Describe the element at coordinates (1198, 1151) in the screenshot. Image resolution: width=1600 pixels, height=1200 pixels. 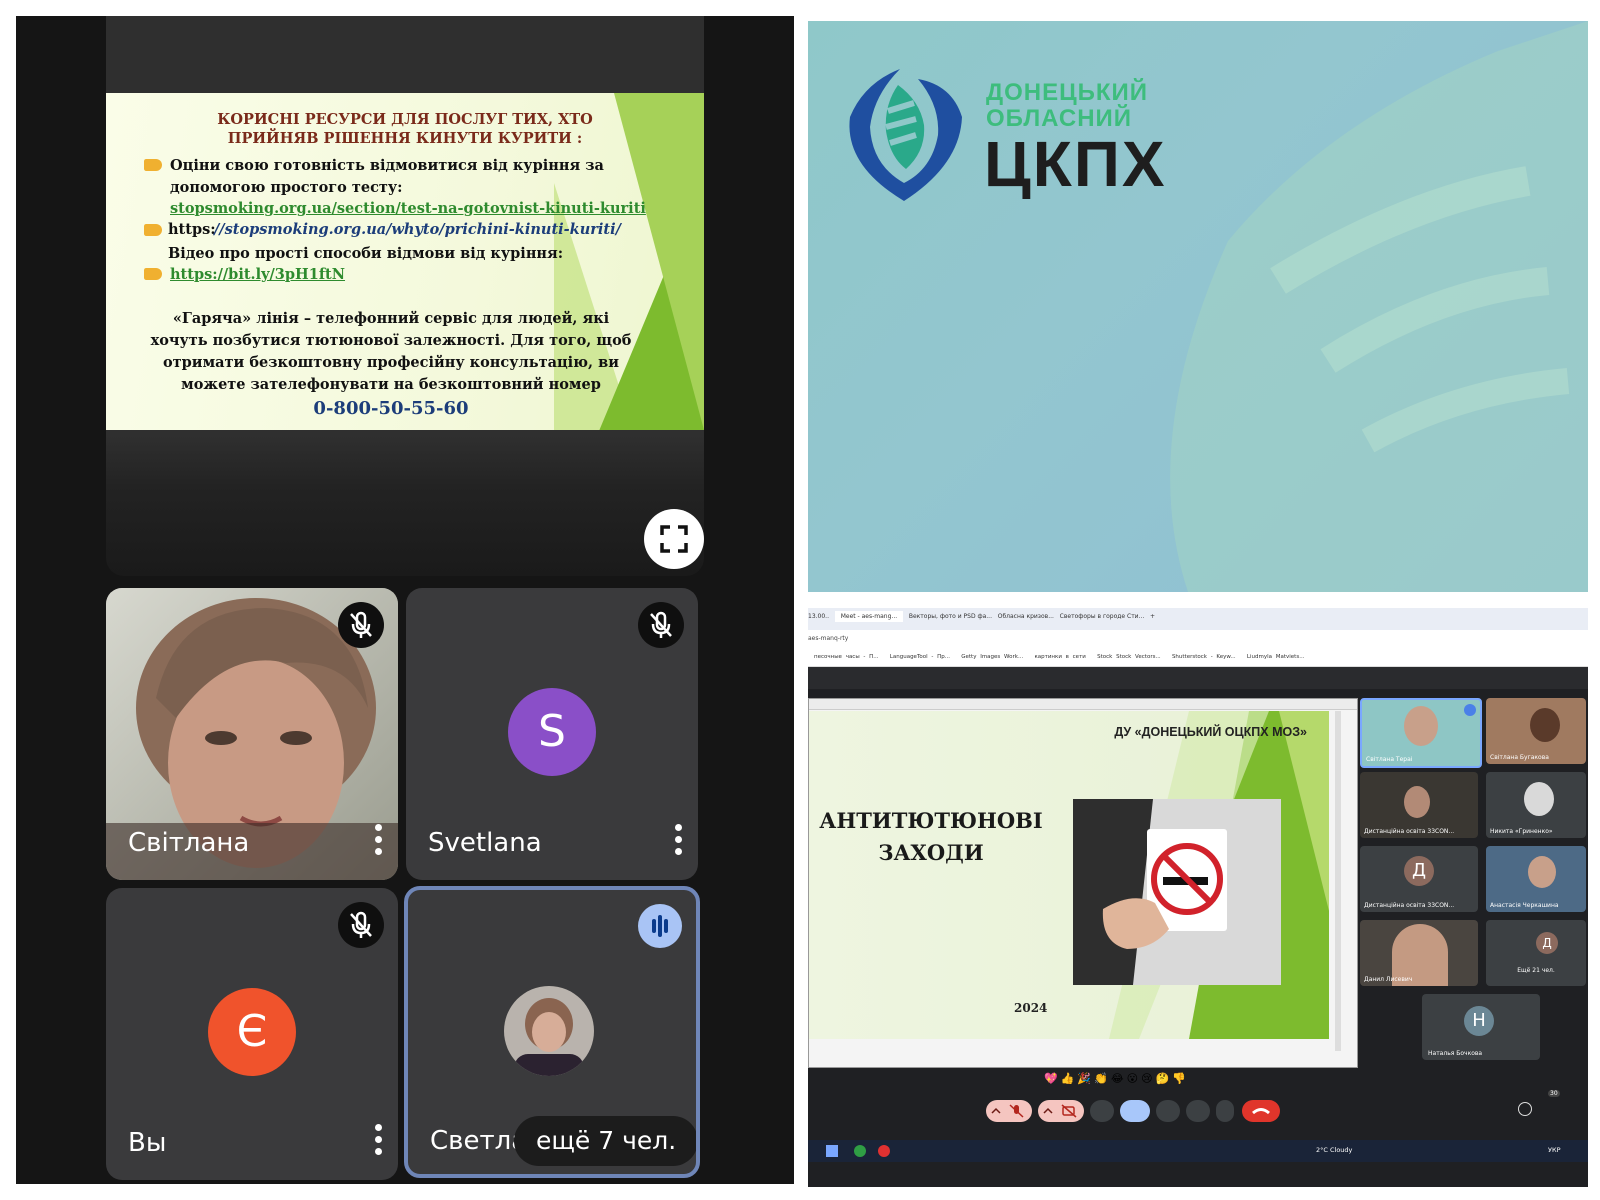
I see `windows-taskbar: 2°C Cloudy УКР` at that location.